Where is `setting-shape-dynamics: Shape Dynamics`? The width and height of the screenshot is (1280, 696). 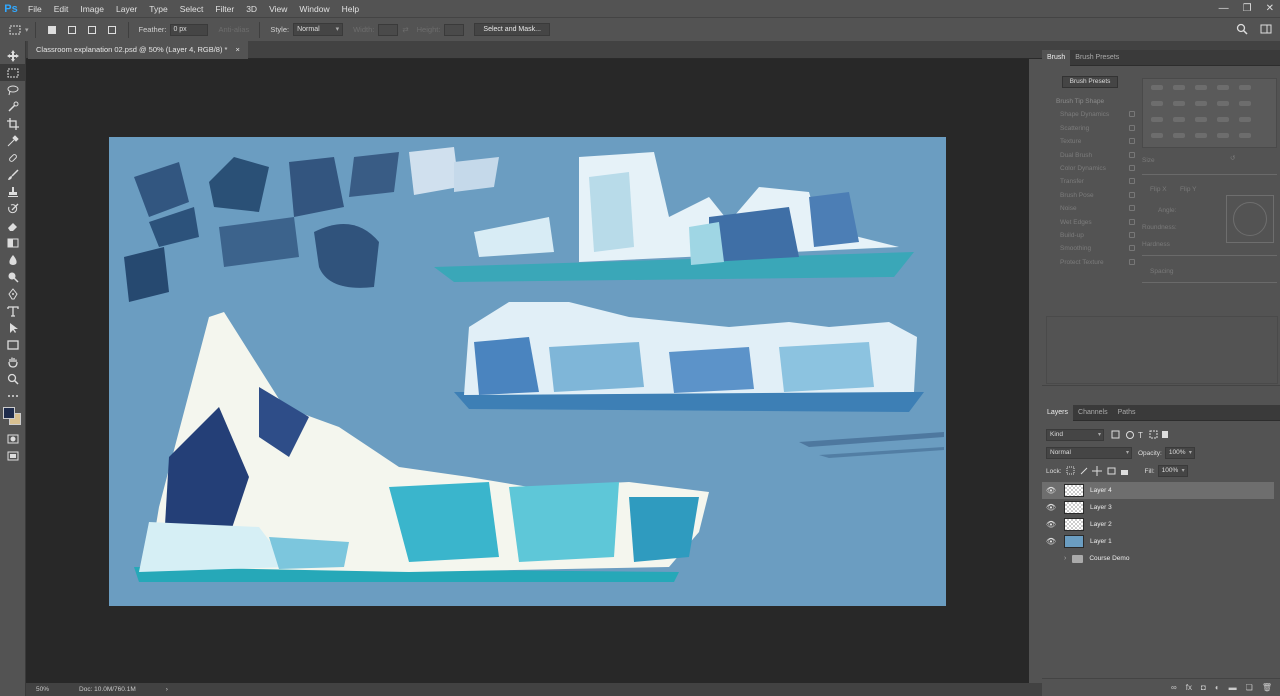 setting-shape-dynamics: Shape Dynamics is located at coordinates (1091, 114).